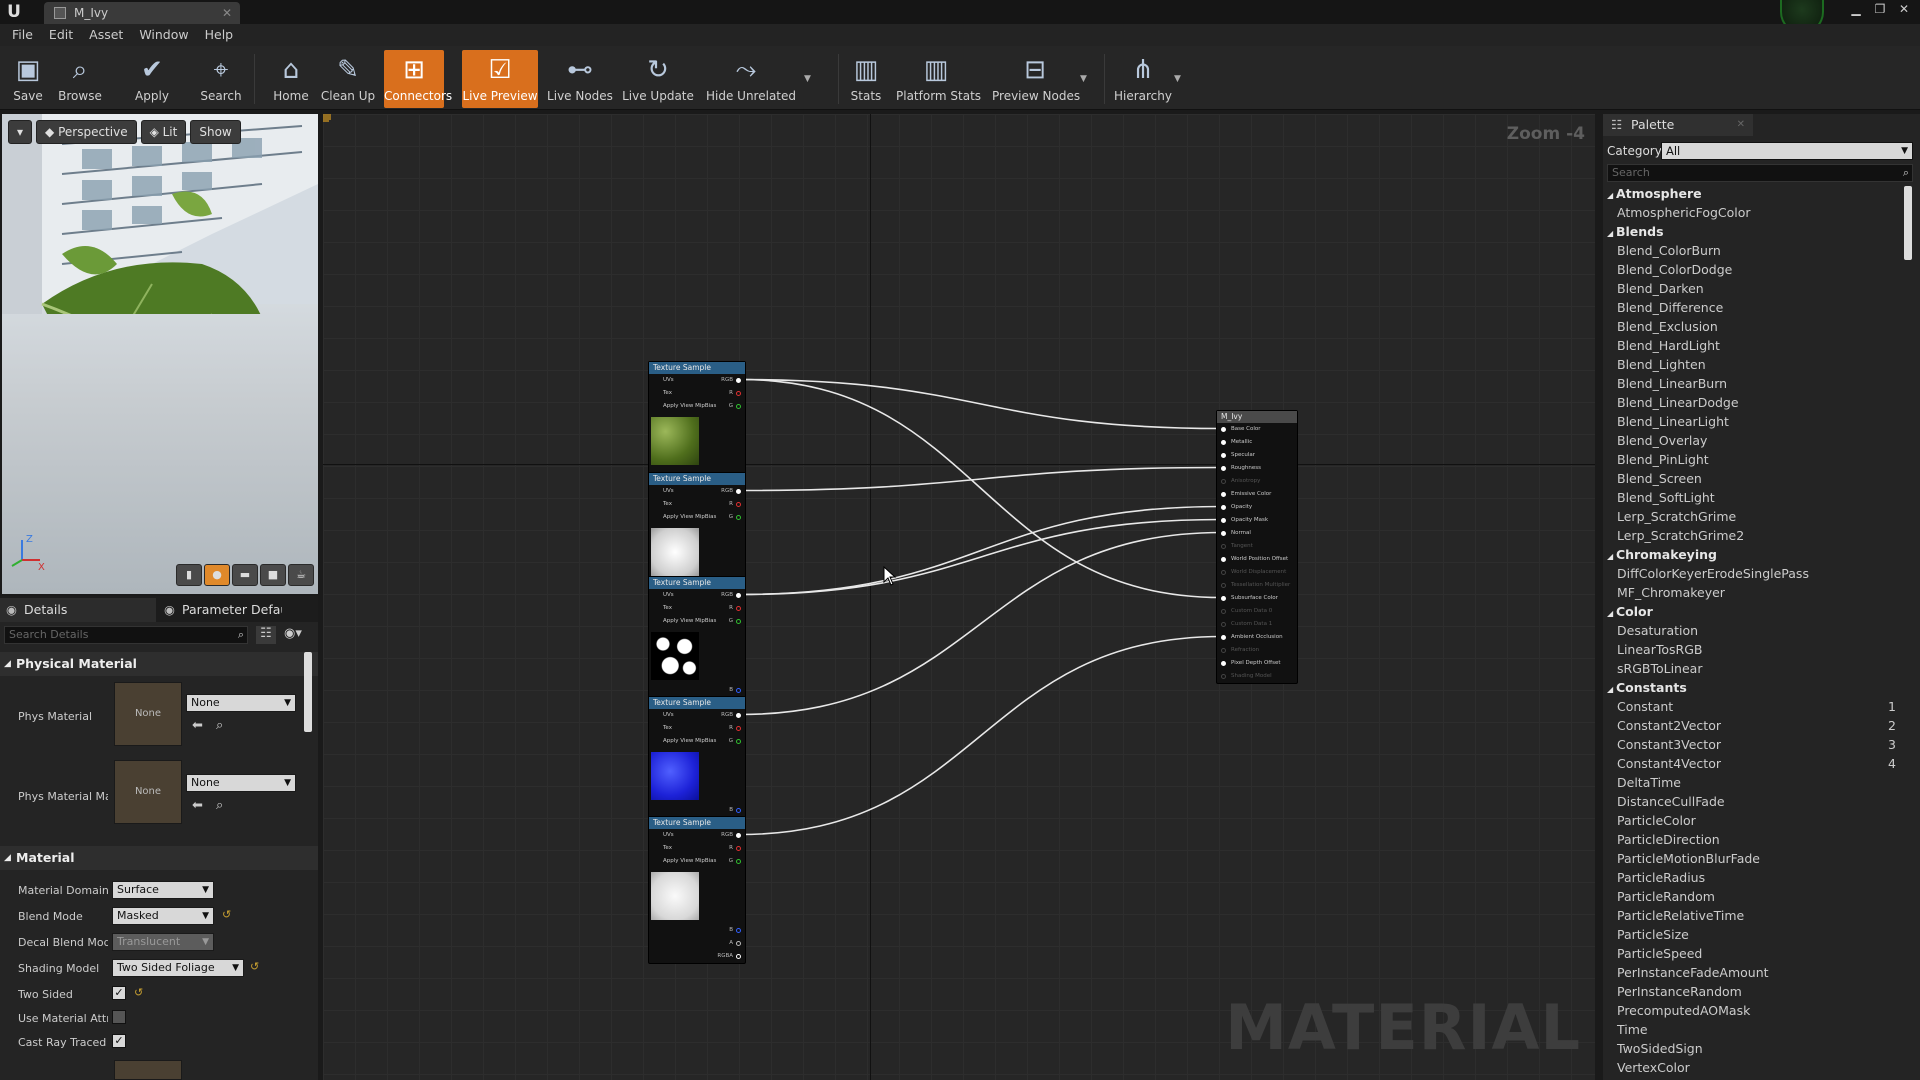 The image size is (1920, 1080). What do you see at coordinates (197, 805) in the screenshot?
I see `use-selected-arrow-icon: ⬅` at bounding box center [197, 805].